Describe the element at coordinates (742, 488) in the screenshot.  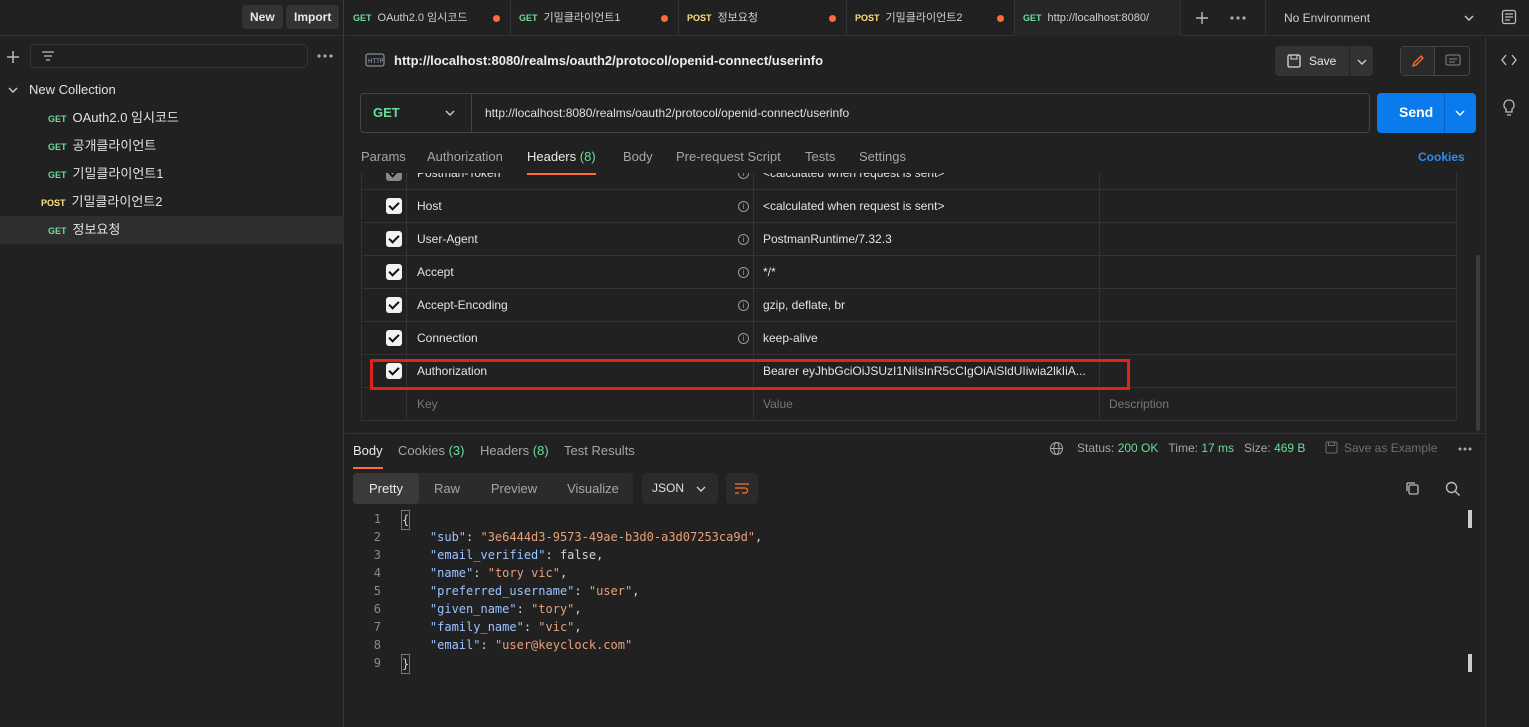
I see `wrap-lines-button` at that location.